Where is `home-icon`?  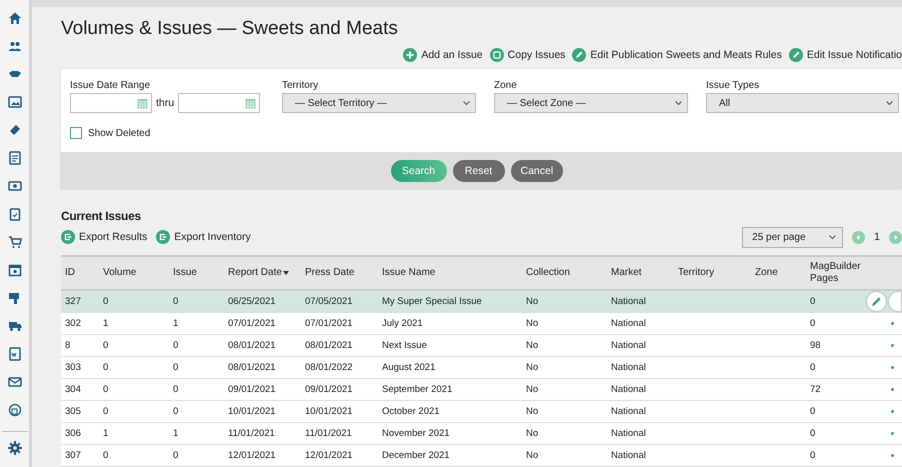
home-icon is located at coordinates (15, 18).